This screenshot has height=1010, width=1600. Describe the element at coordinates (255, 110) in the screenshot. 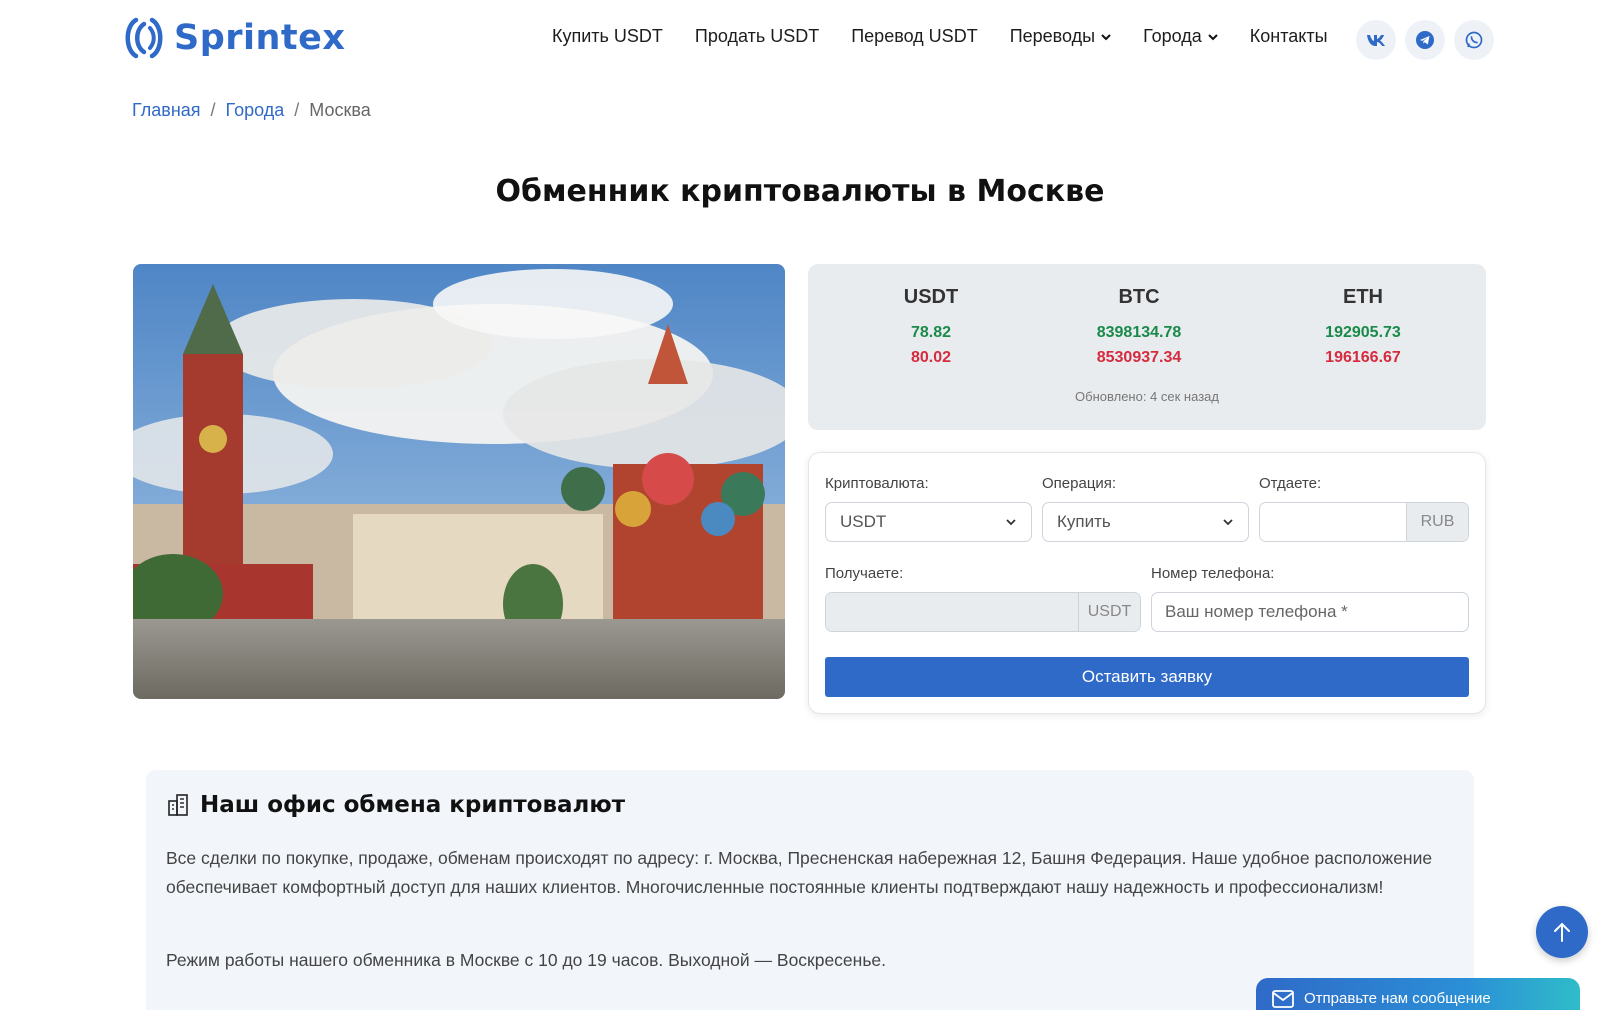

I see `breadcrumb-cities: Города` at that location.